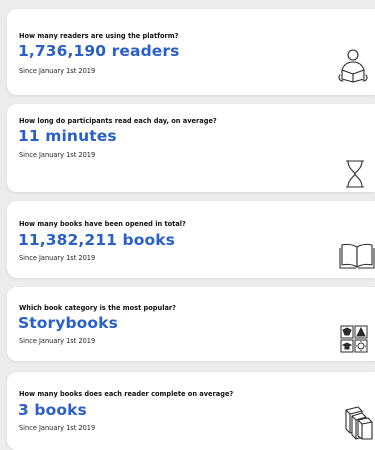  Describe the element at coordinates (353, 66) in the screenshot. I see `person-reading-icon` at that location.